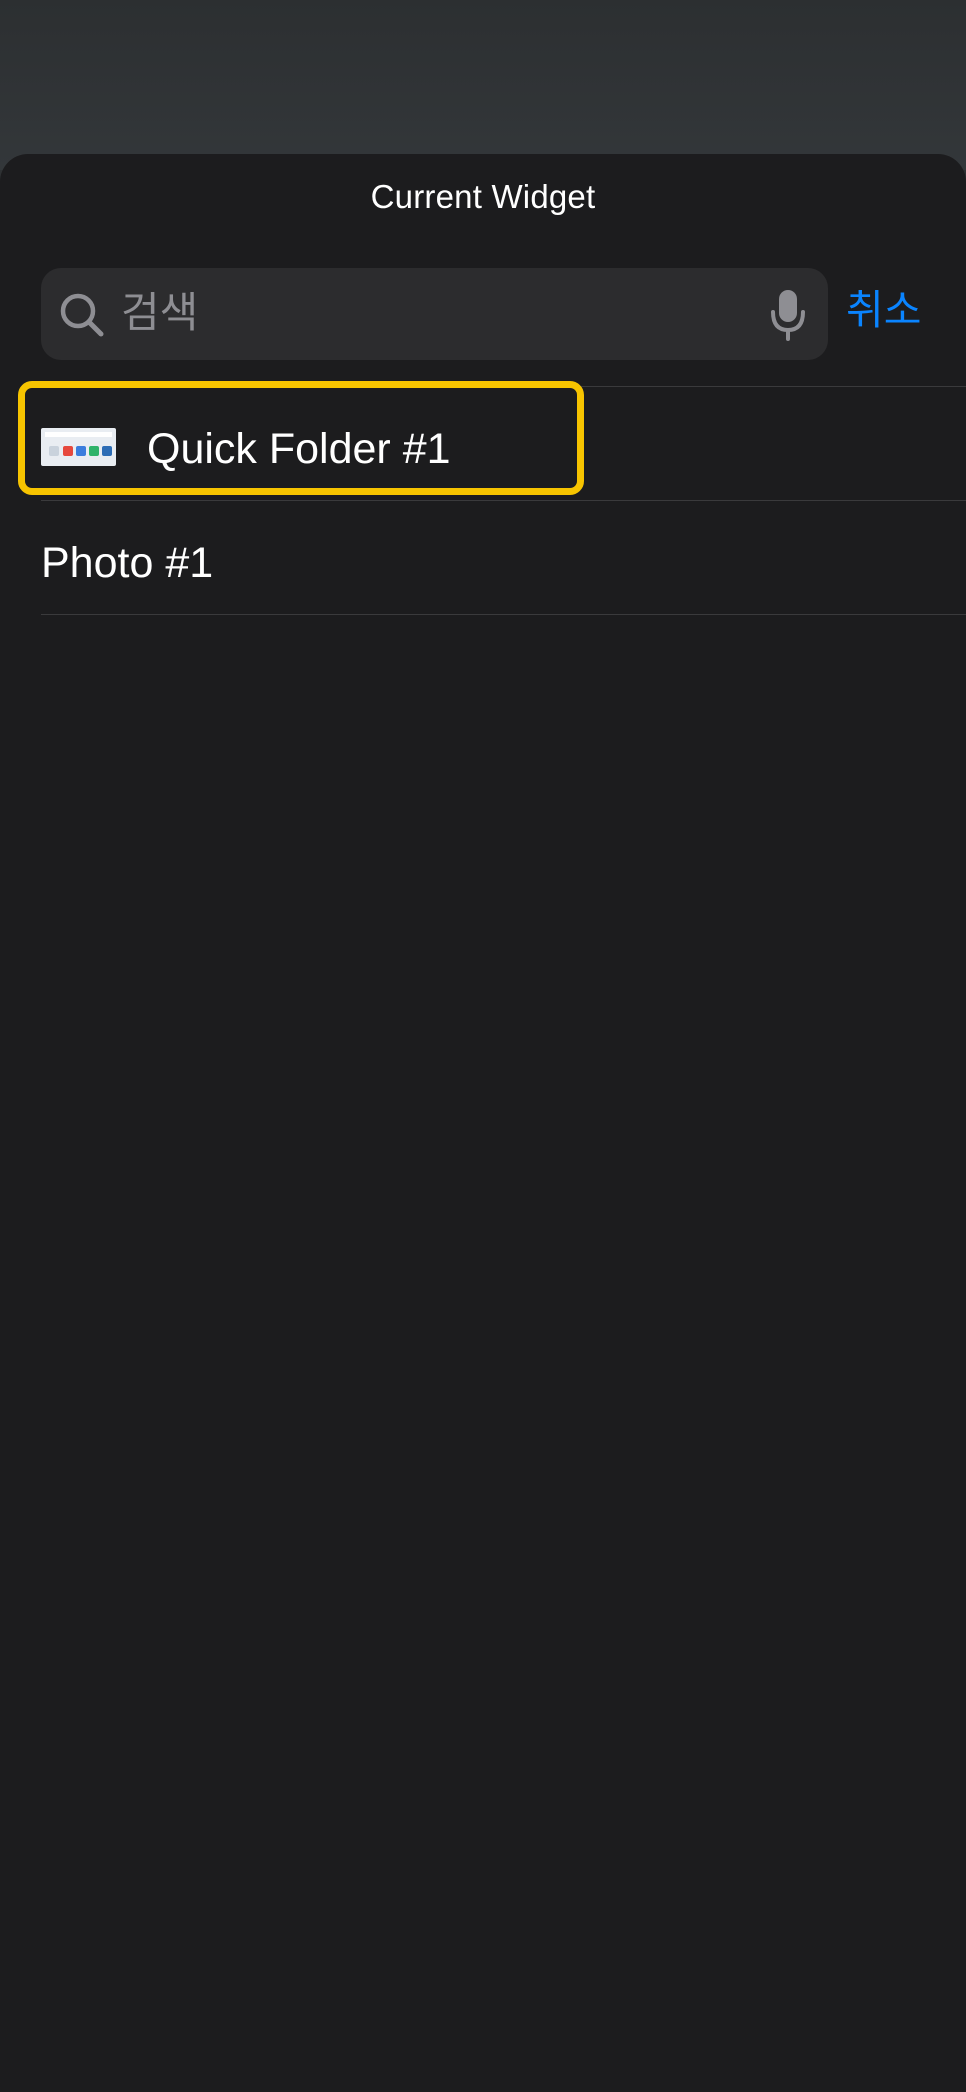  I want to click on sheet-title: Current Widget, so click(483, 196).